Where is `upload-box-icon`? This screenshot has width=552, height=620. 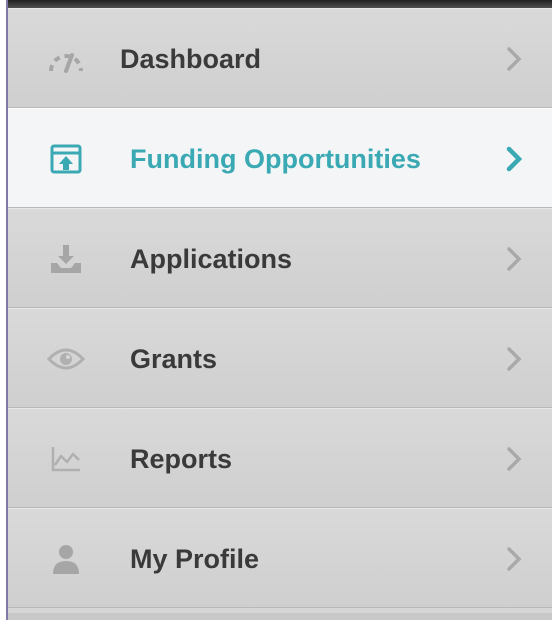 upload-box-icon is located at coordinates (66, 159).